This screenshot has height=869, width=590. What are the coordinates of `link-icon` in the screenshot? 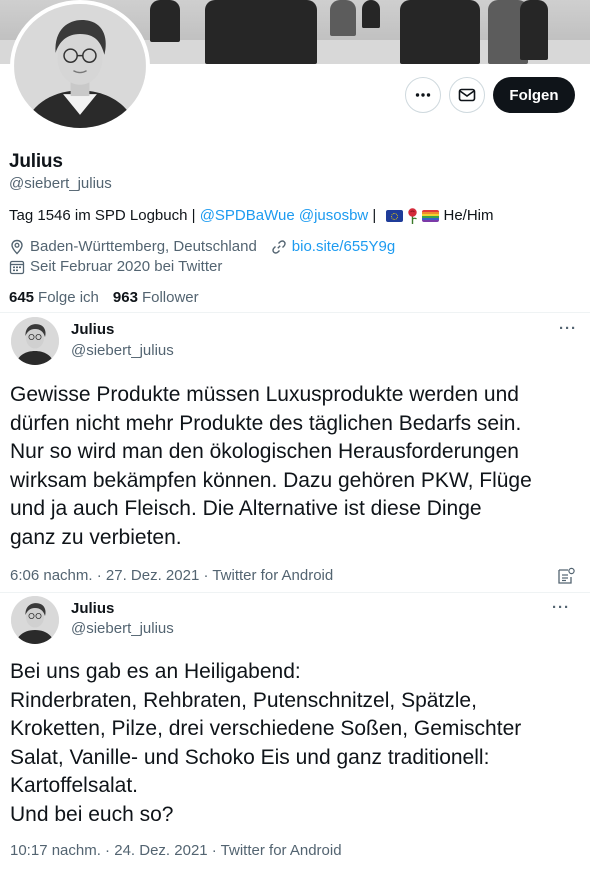 It's located at (279, 247).